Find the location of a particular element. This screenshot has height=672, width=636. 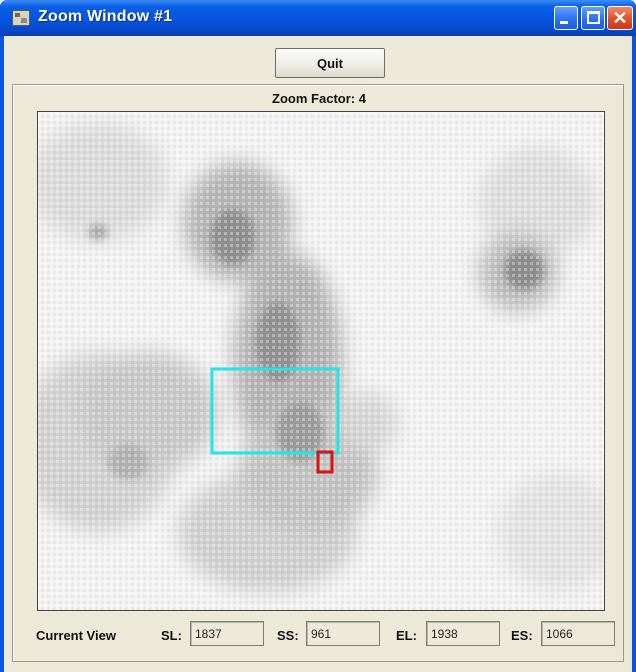

minimize-button is located at coordinates (566, 18).